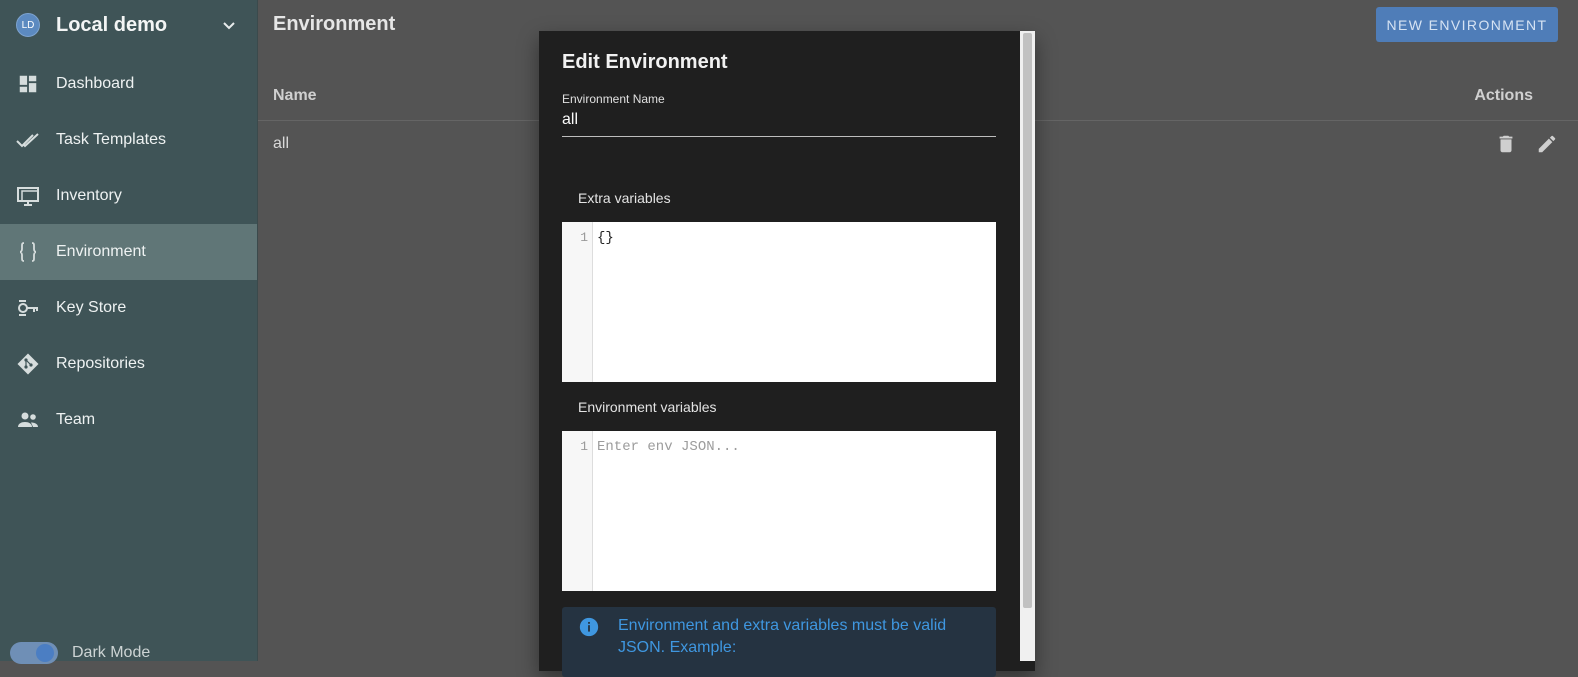 This screenshot has width=1578, height=677. What do you see at coordinates (1506, 144) in the screenshot?
I see `delete-icon` at bounding box center [1506, 144].